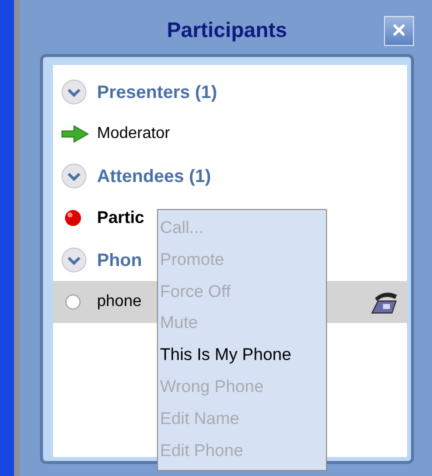 The width and height of the screenshot is (432, 476). What do you see at coordinates (154, 176) in the screenshot?
I see `group-header: Attendees (1)` at bounding box center [154, 176].